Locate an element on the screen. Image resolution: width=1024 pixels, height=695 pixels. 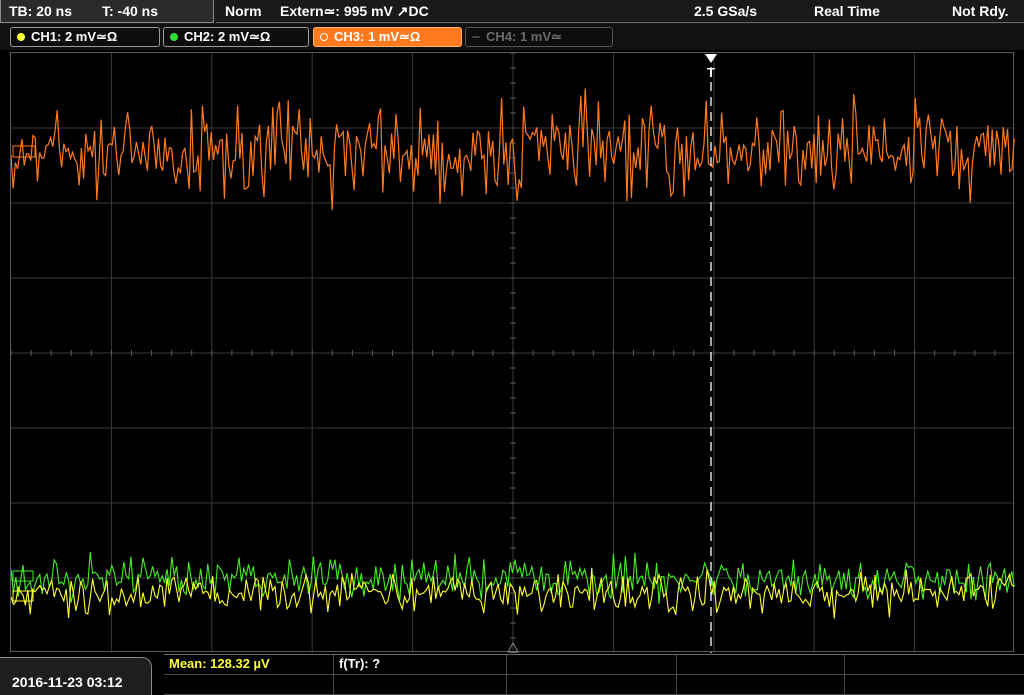
ch3-color-dot-icon is located at coordinates (324, 37).